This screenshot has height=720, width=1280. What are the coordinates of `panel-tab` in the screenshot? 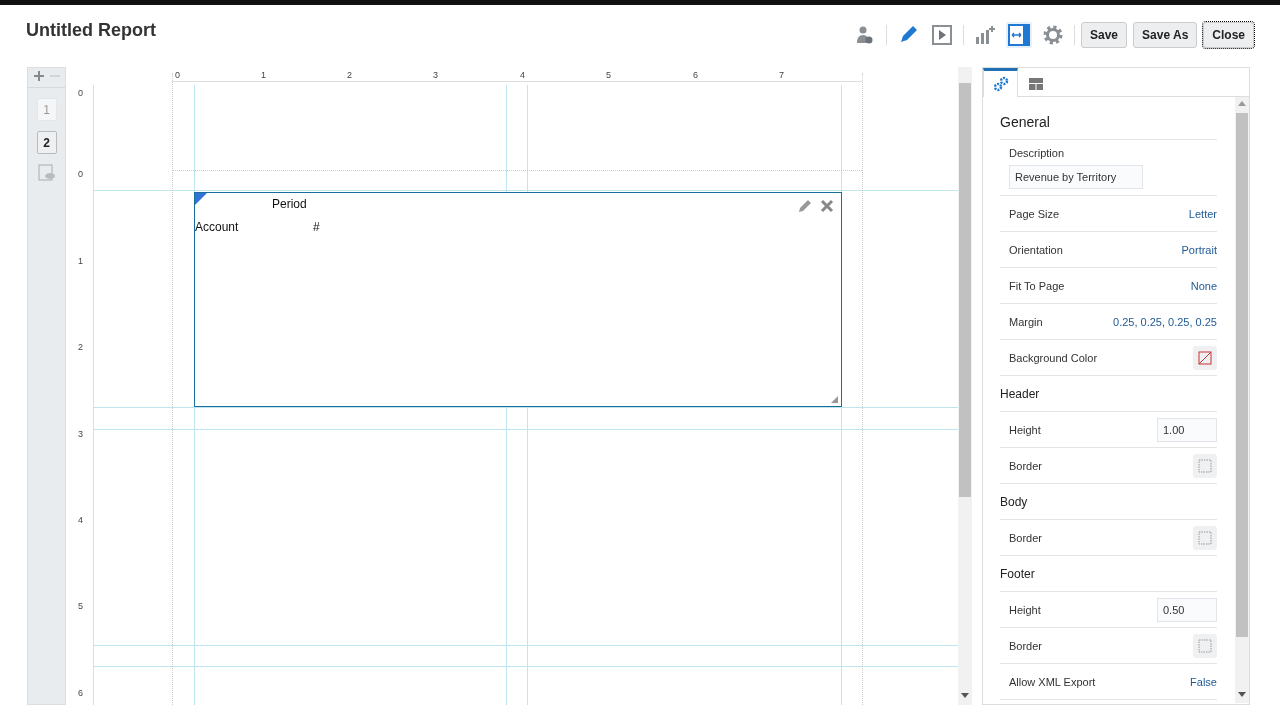 It's located at (1000, 82).